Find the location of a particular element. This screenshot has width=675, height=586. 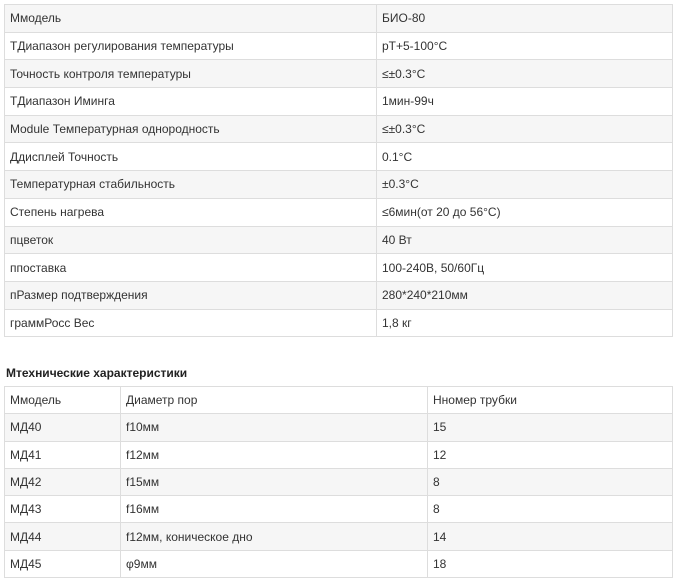

table-row: Температурная стабильность ±0.3°C is located at coordinates (338, 184).